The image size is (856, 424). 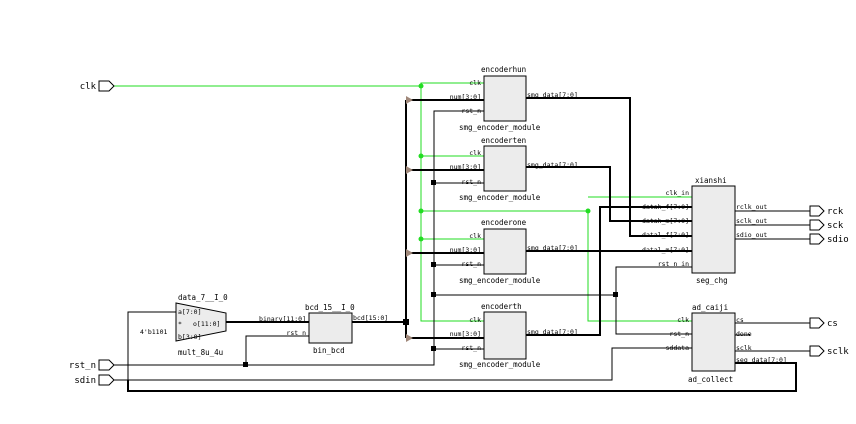 I want to click on port-sdin: sdin, so click(x=94, y=380).